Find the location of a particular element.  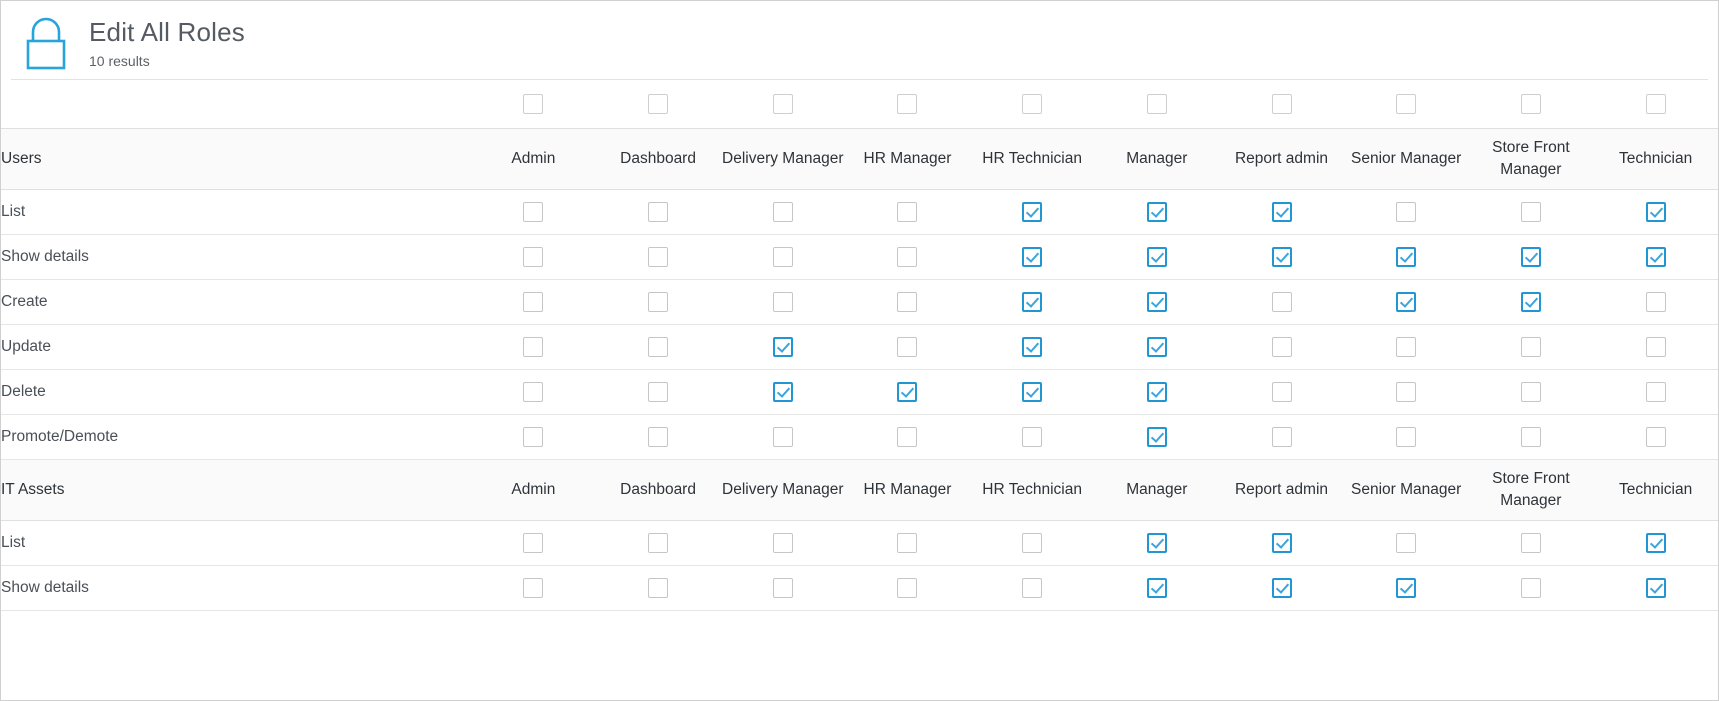

checkbox-users-promote-demote-senior-manager is located at coordinates (1406, 437).